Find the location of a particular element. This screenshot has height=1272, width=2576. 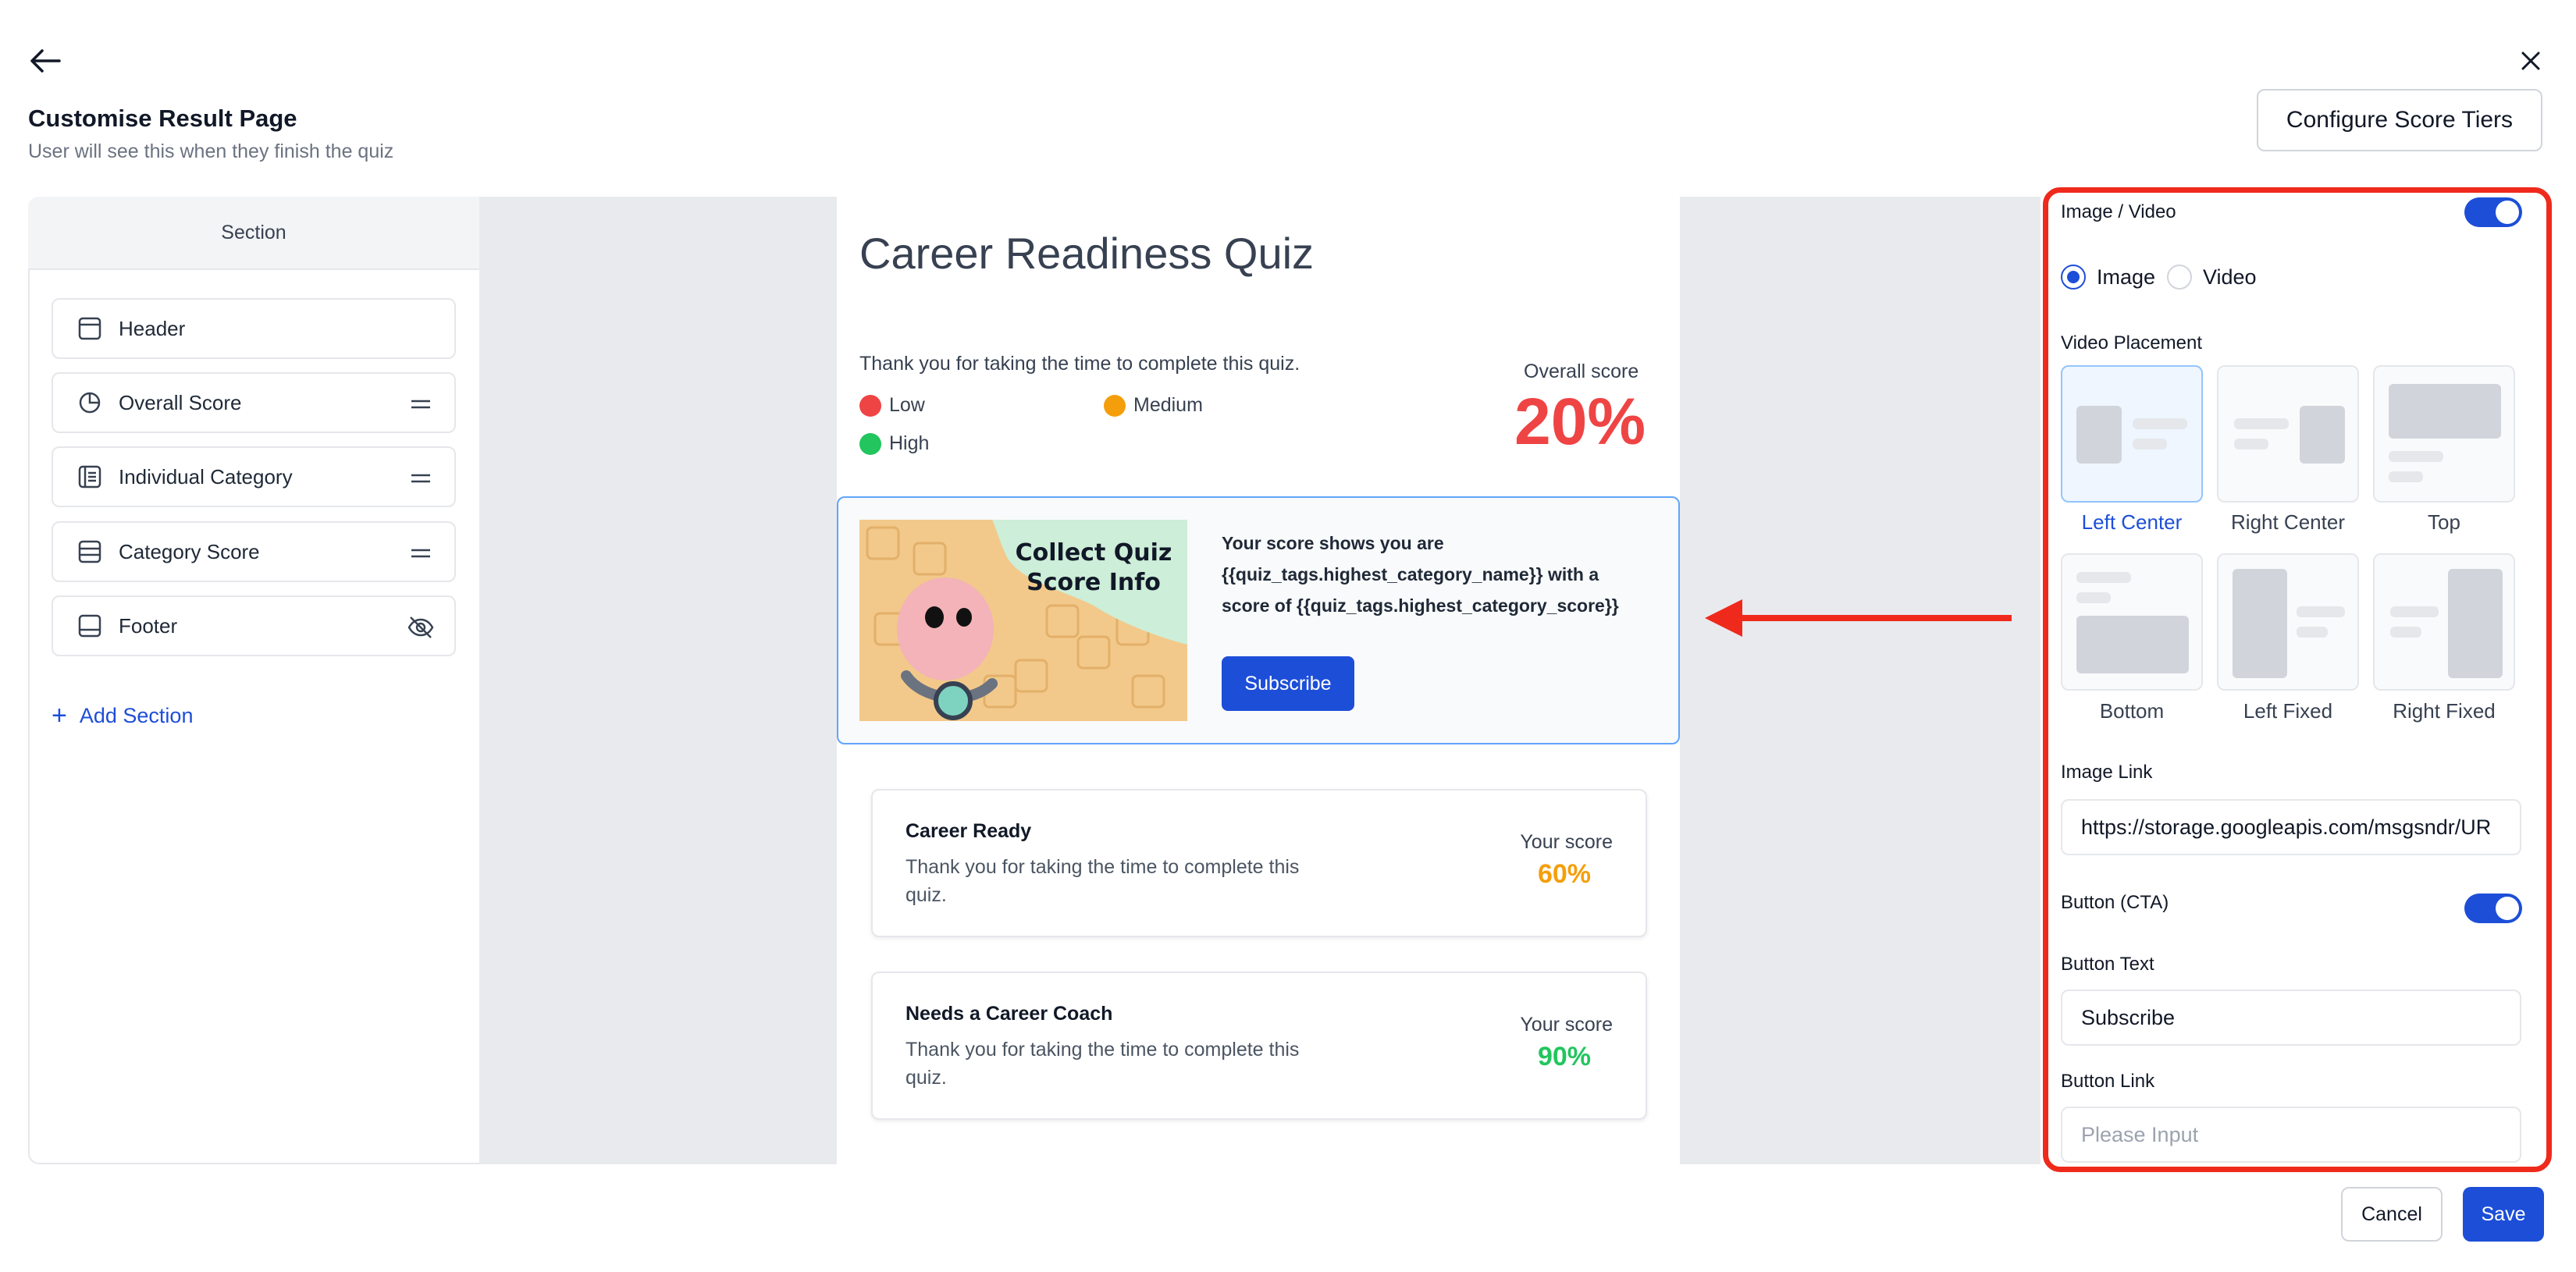

add-section-button: + Add Section is located at coordinates (122, 715).